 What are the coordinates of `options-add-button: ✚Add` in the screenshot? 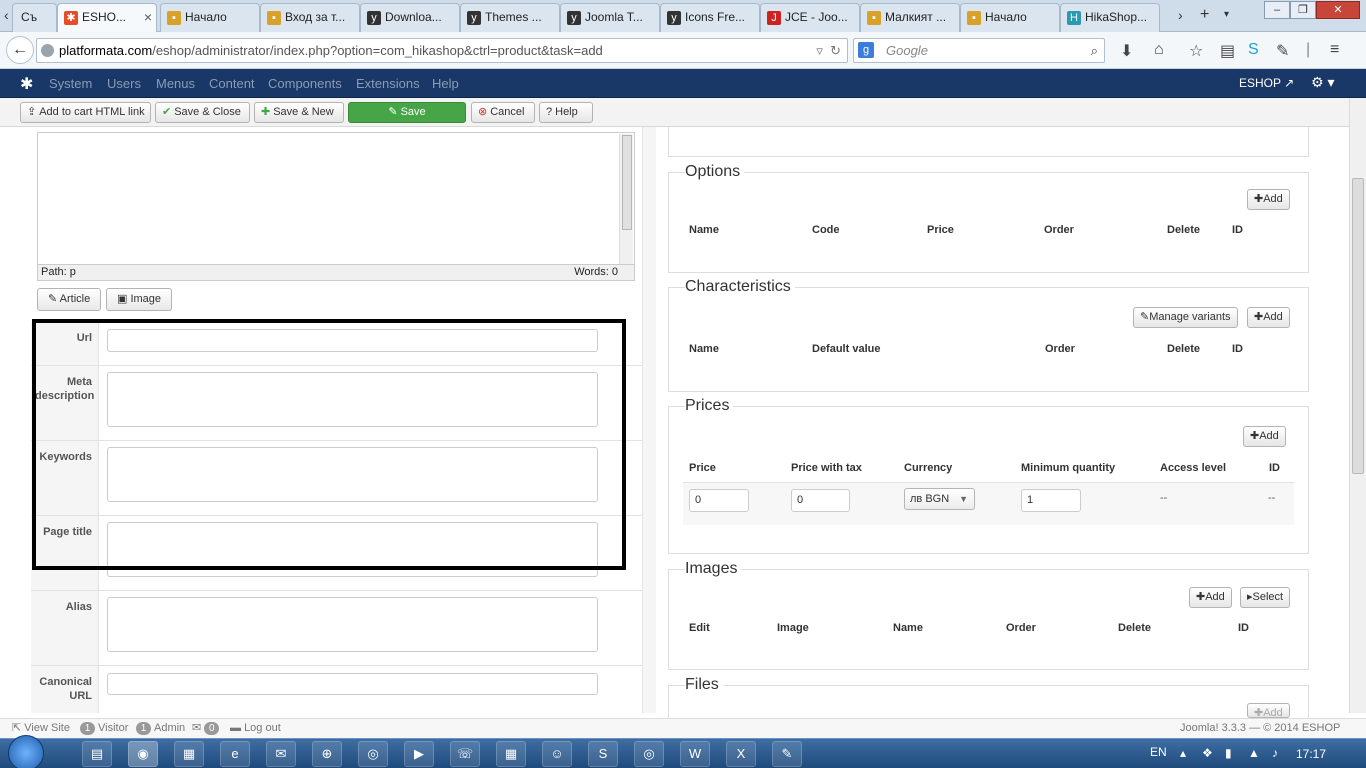 It's located at (1268, 199).